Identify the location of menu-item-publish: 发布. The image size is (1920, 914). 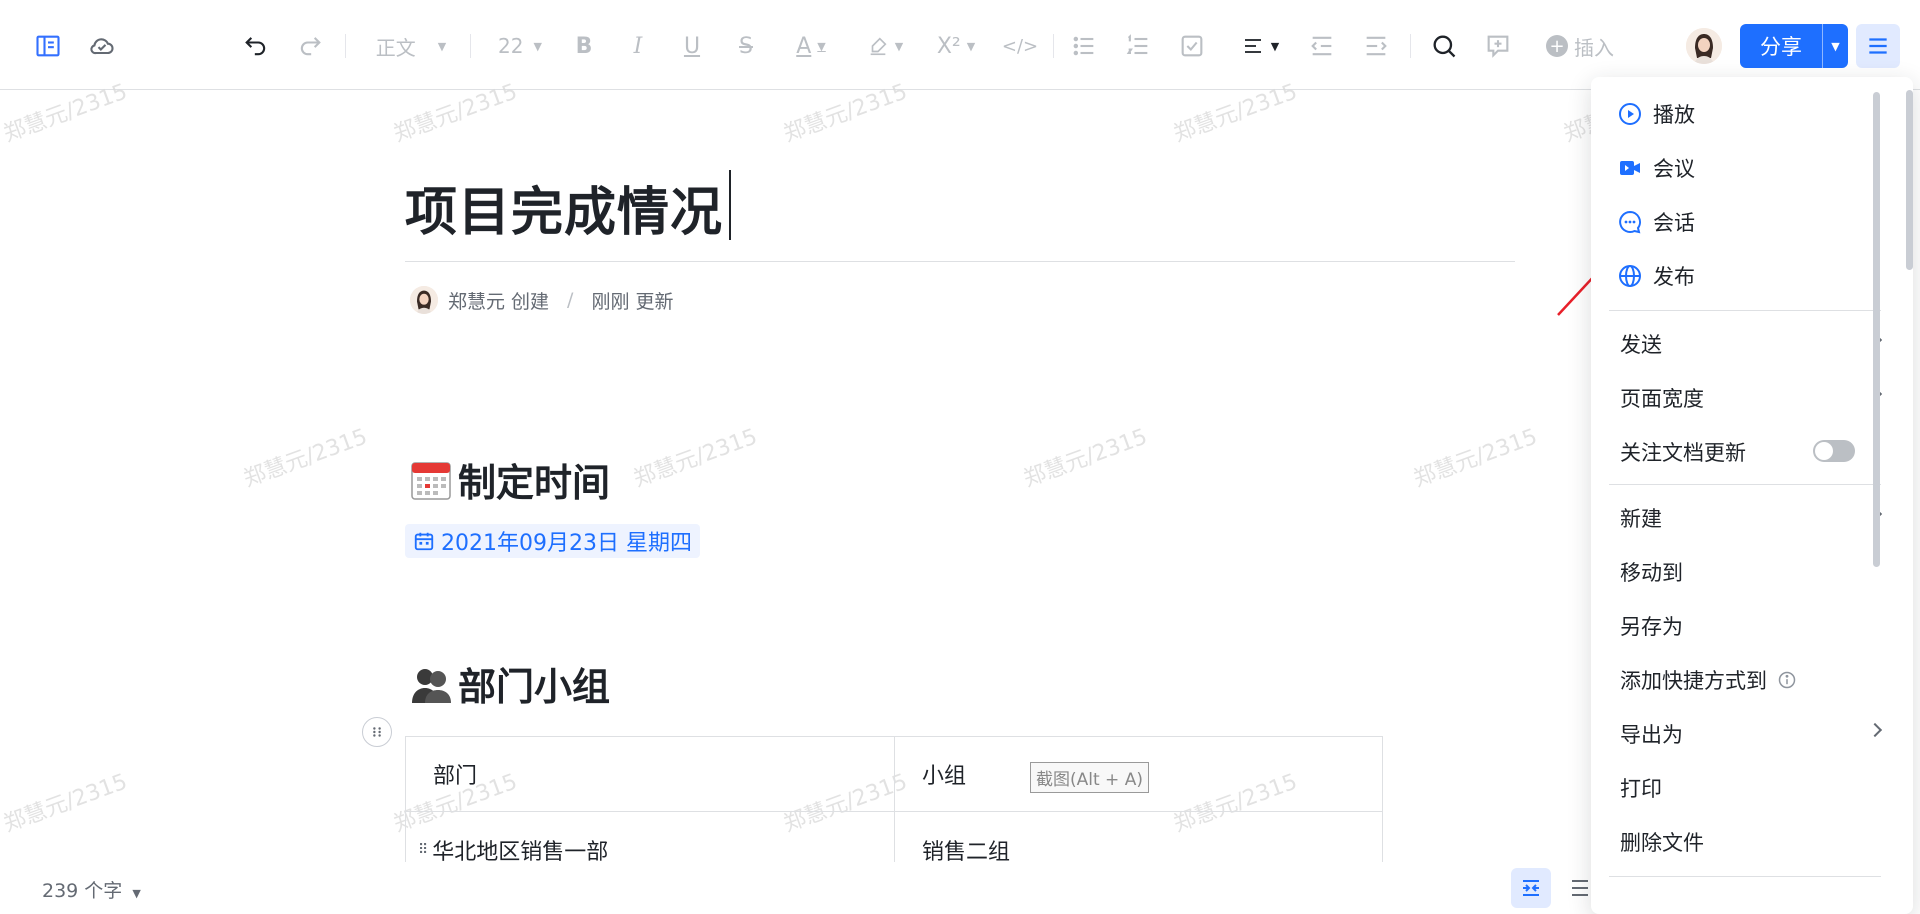
(1656, 276).